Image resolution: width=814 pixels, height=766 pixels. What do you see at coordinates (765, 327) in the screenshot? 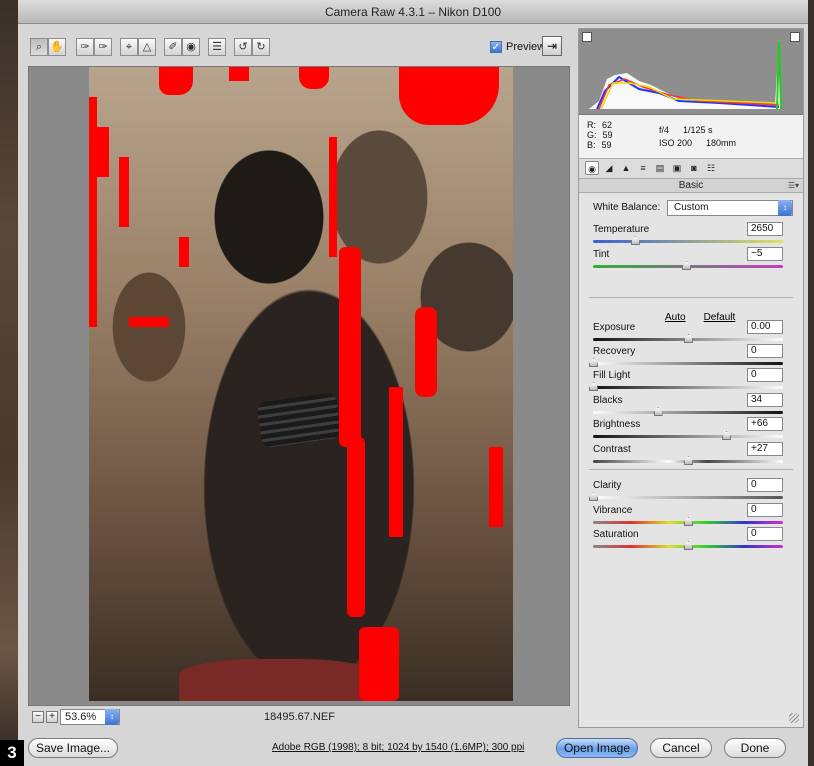
I see `exposure-value-field: 0.00` at bounding box center [765, 327].